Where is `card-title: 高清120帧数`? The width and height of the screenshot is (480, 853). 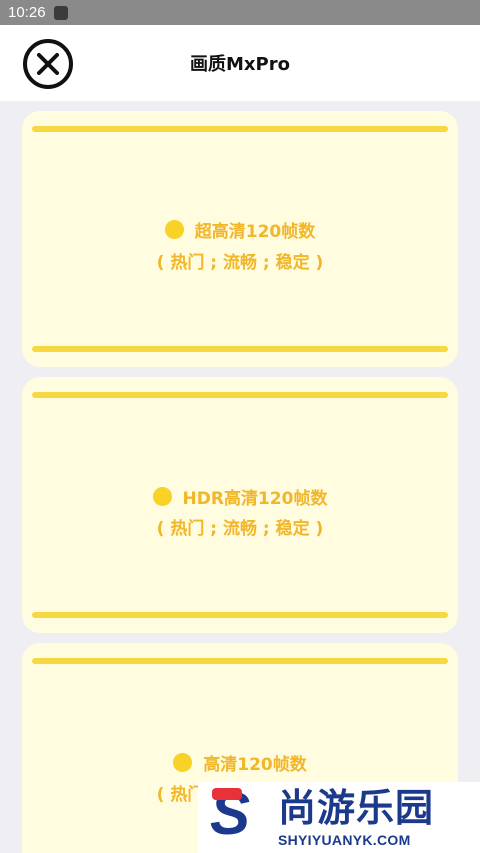
card-title: 高清120帧数 is located at coordinates (255, 765).